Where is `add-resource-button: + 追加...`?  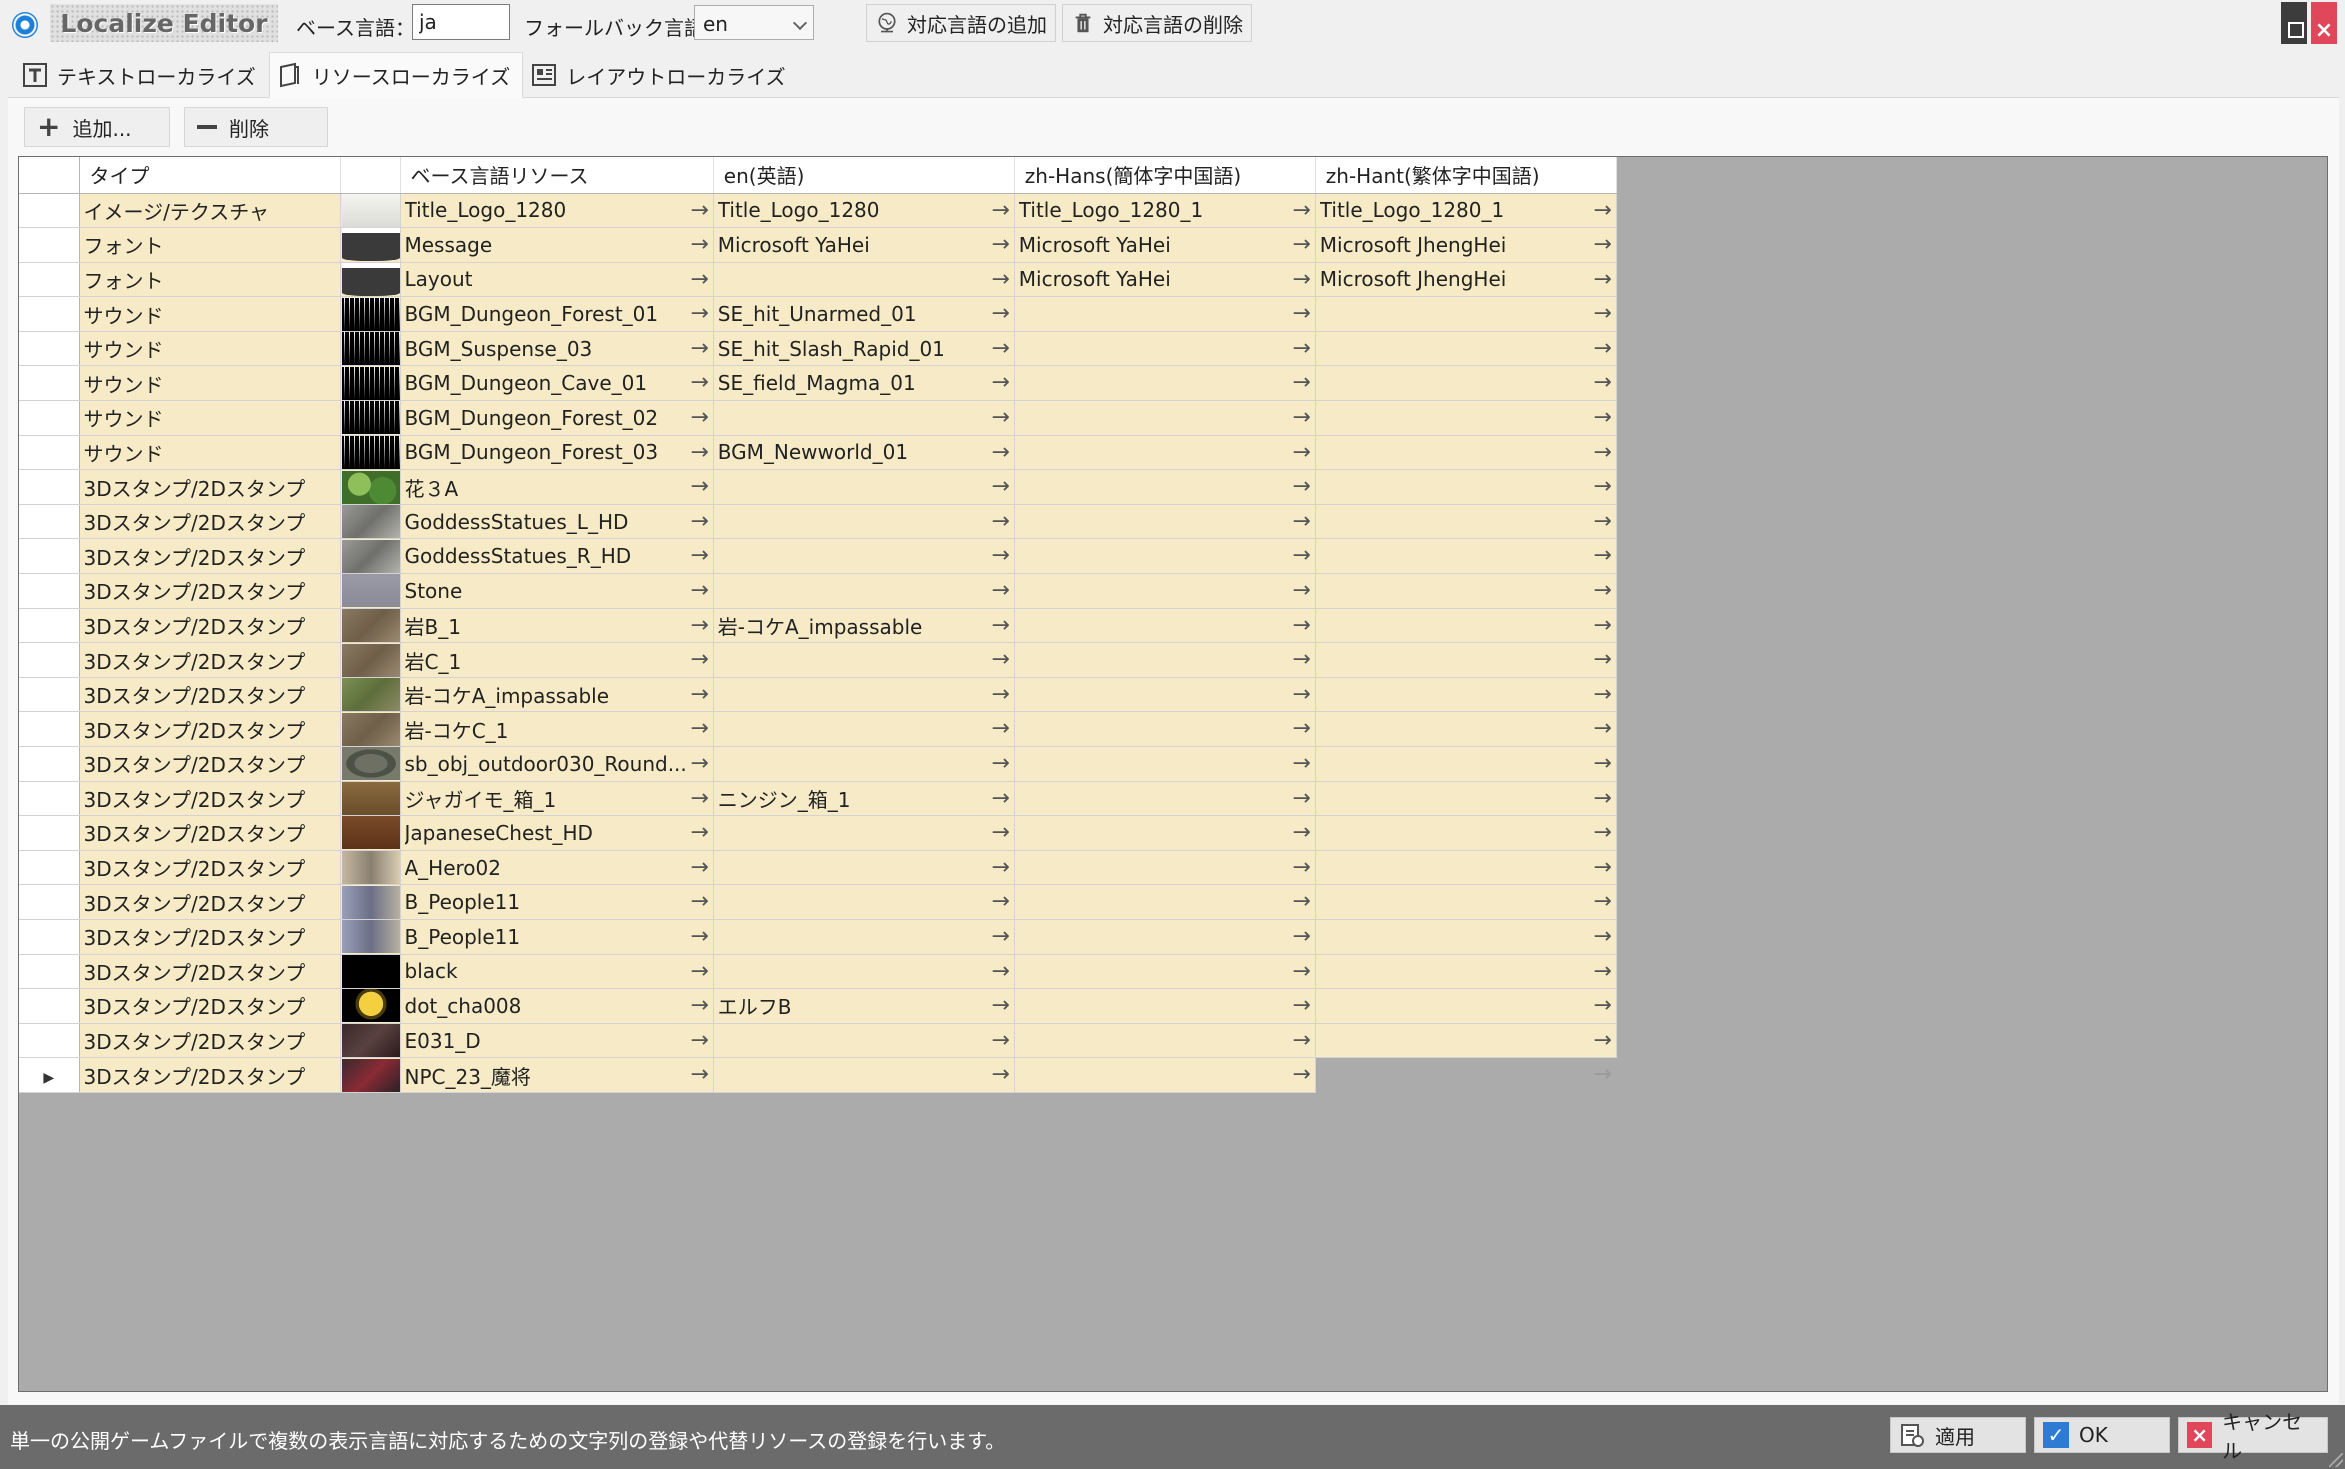 add-resource-button: + 追加... is located at coordinates (97, 127).